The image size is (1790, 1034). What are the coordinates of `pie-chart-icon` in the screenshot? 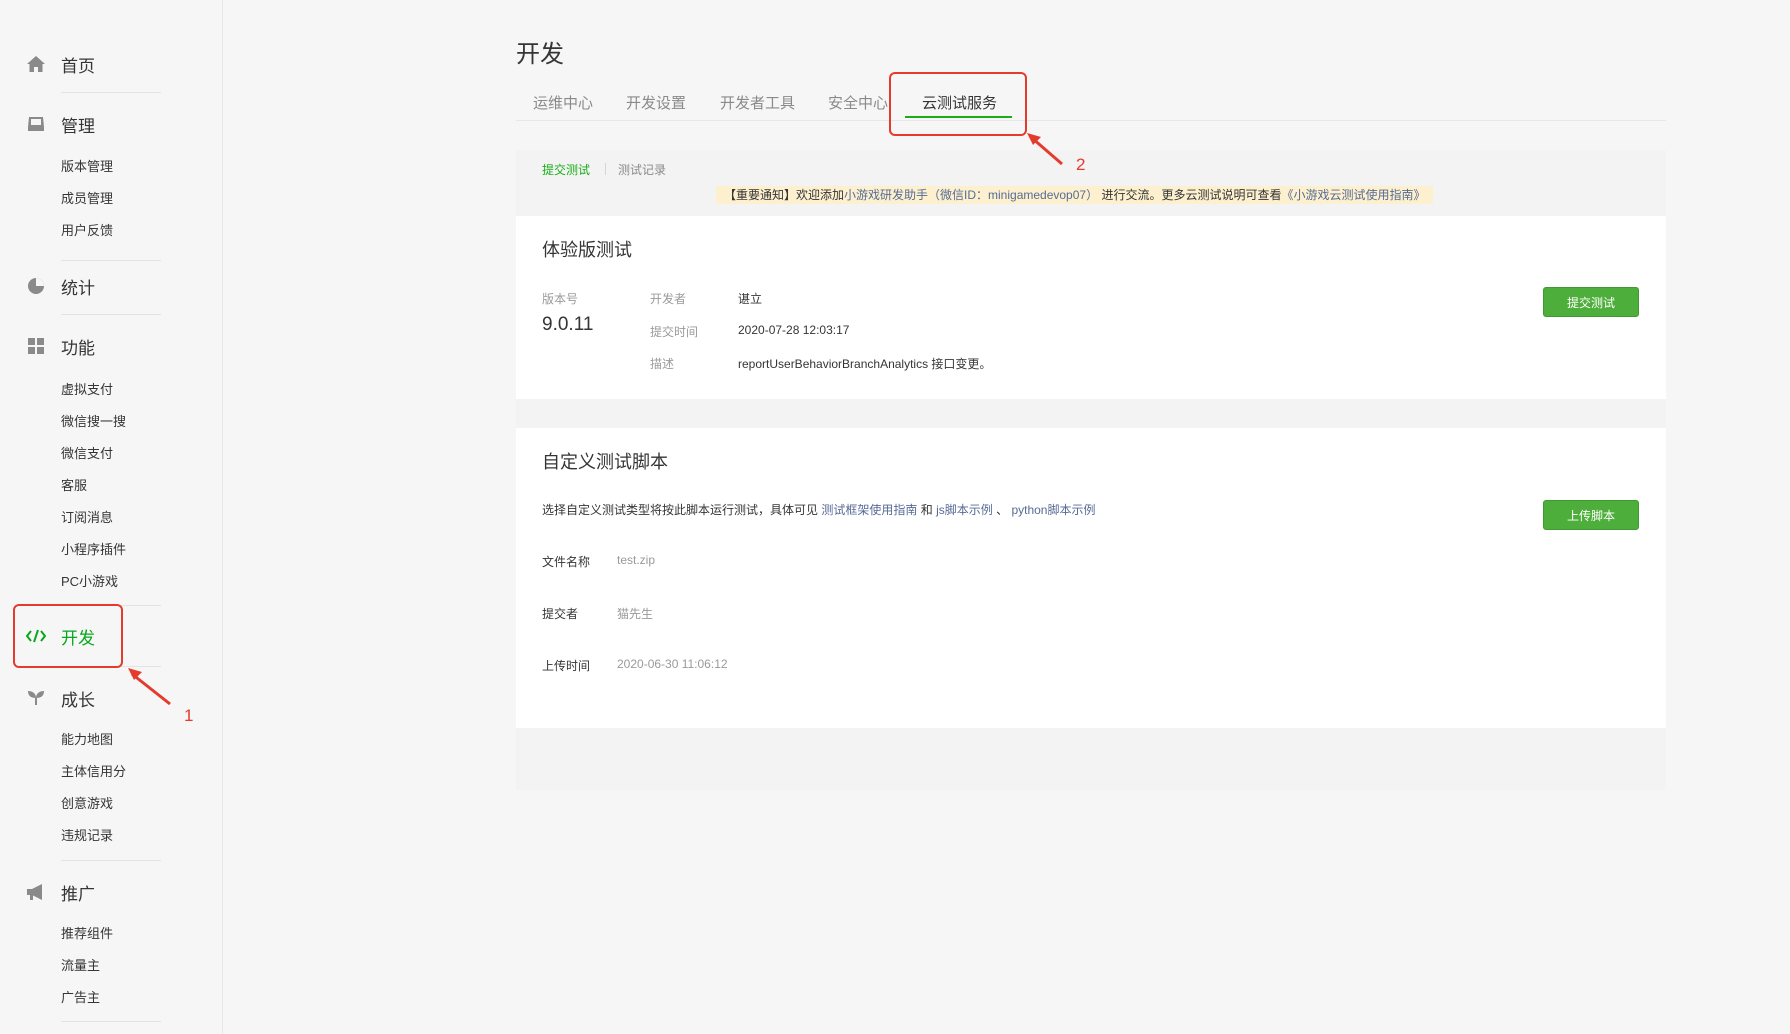 It's located at (36, 286).